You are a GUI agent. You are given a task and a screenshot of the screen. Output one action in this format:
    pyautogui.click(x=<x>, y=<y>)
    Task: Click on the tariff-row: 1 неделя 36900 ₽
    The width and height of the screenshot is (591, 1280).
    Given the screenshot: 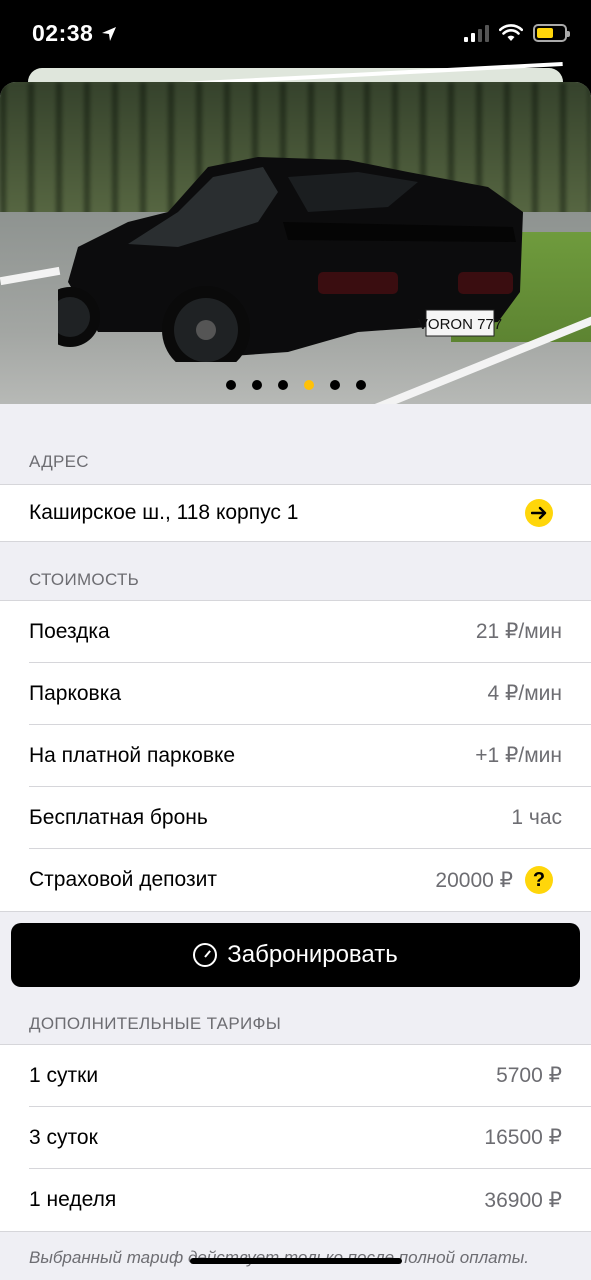 What is the action you would take?
    pyautogui.click(x=310, y=1200)
    